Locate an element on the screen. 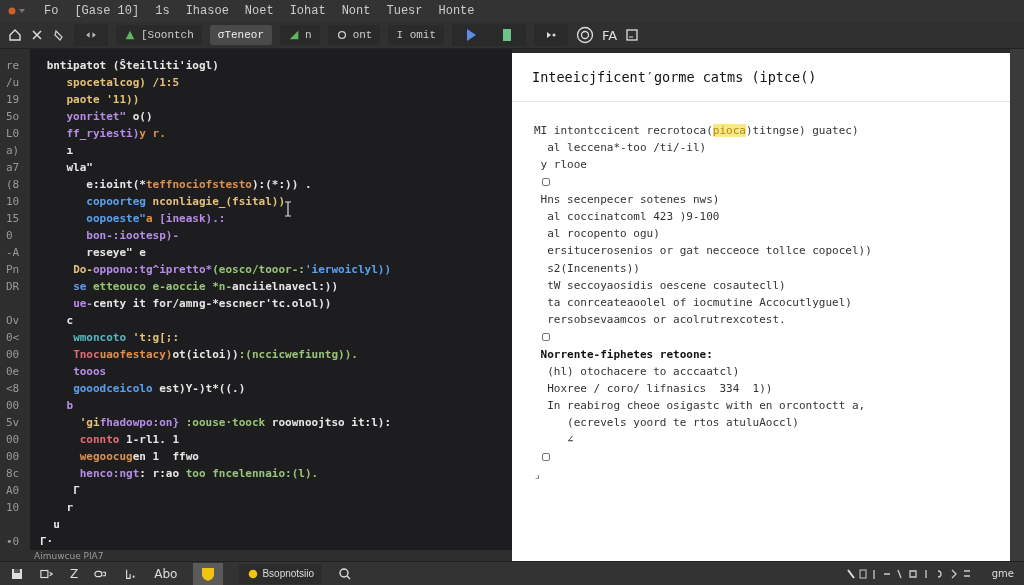  code-token: ue- is located at coordinates (83, 303).